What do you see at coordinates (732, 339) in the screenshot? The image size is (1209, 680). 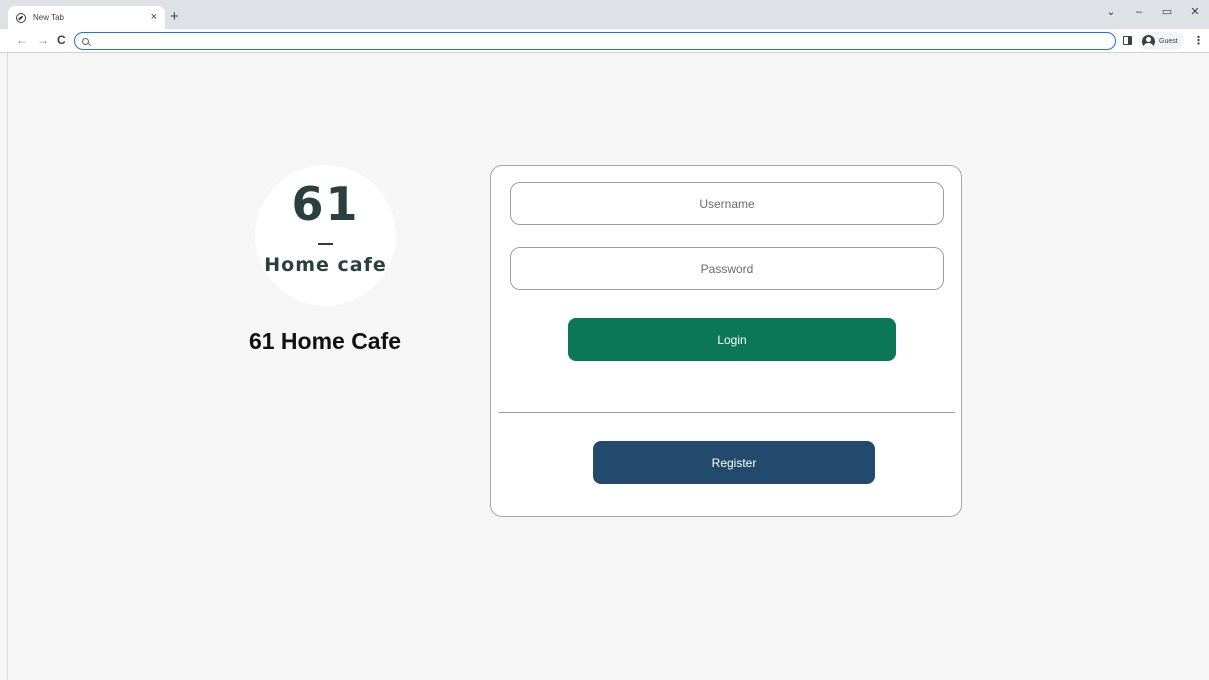 I see `login-button: Login` at bounding box center [732, 339].